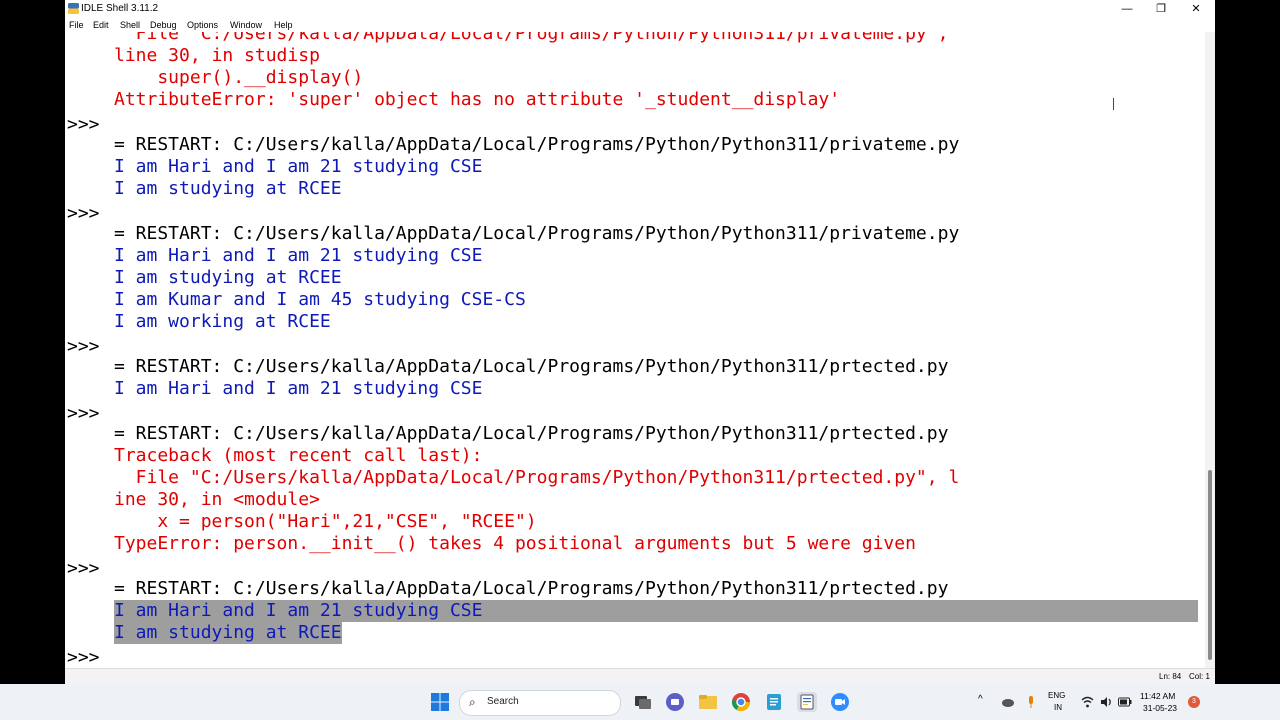  Describe the element at coordinates (217, 55) in the screenshot. I see `traceback-line: line 30, in studisp` at that location.